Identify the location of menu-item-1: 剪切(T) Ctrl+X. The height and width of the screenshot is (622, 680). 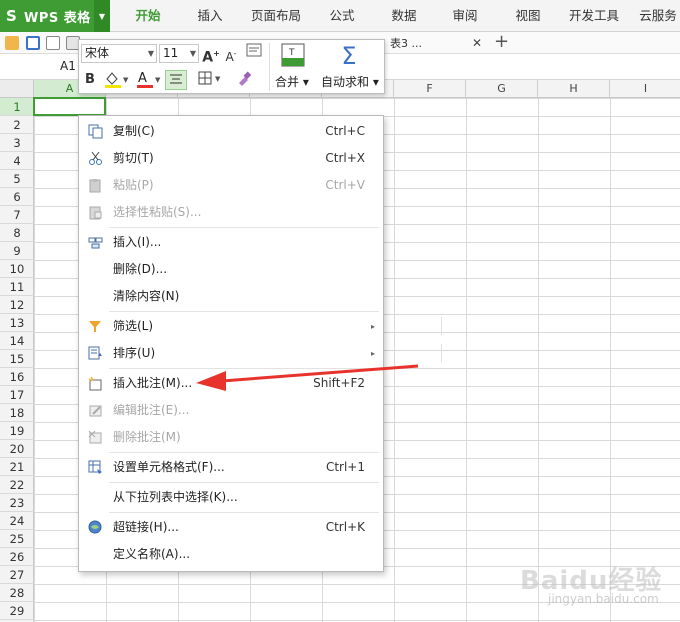
(231, 158).